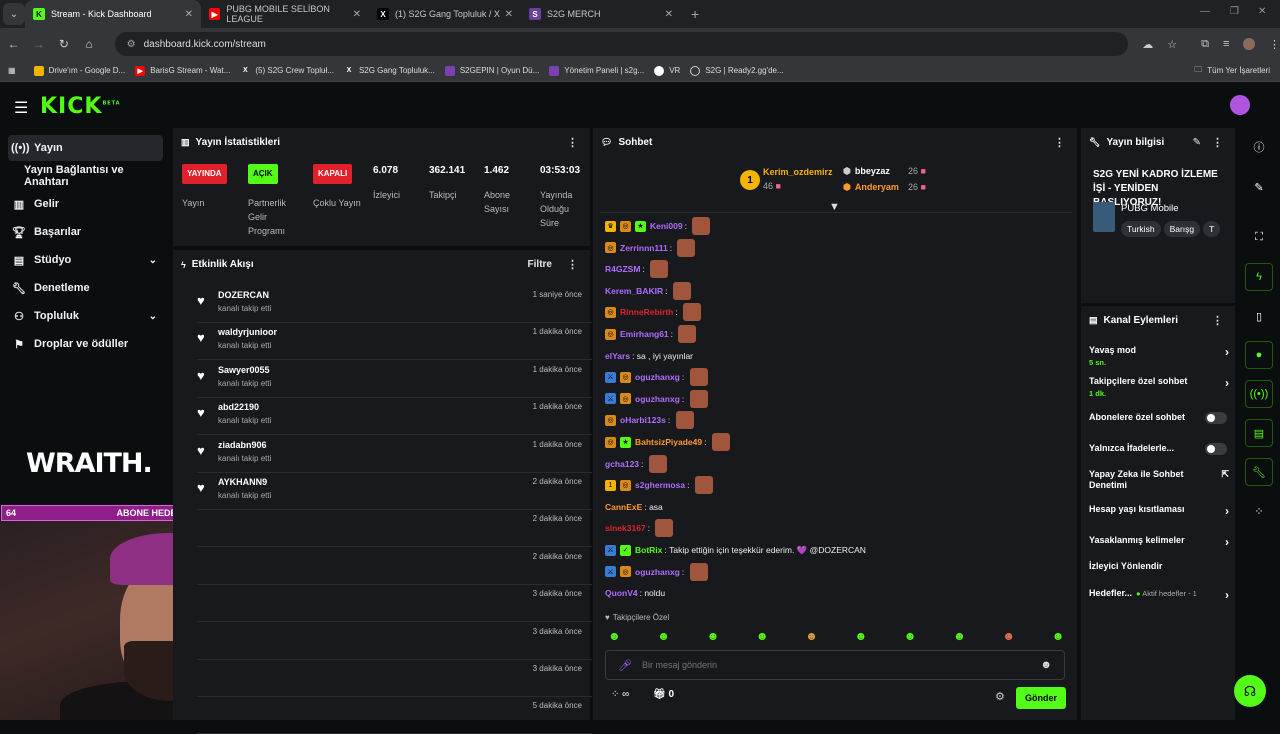 The image size is (1280, 734). I want to click on activity-event-row: 2 dakika önce, so click(394, 529).